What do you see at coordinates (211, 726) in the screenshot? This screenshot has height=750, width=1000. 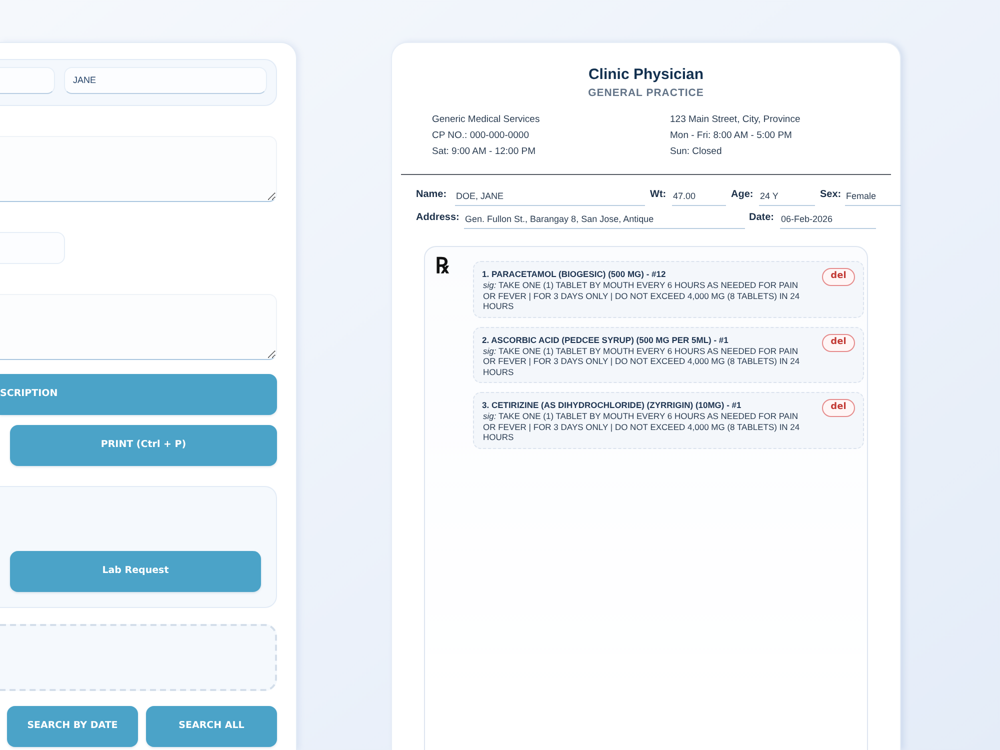 I see `search-button: SEARCH ALL` at bounding box center [211, 726].